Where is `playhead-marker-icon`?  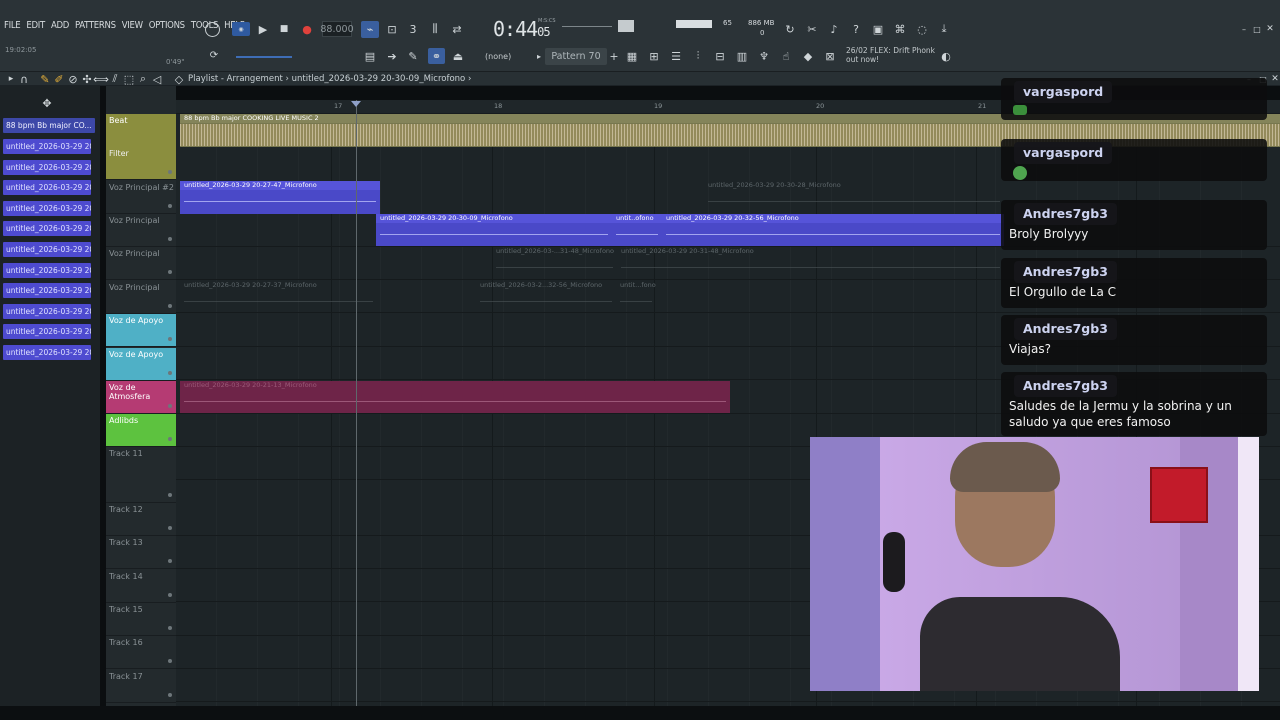
playhead-marker-icon is located at coordinates (356, 104).